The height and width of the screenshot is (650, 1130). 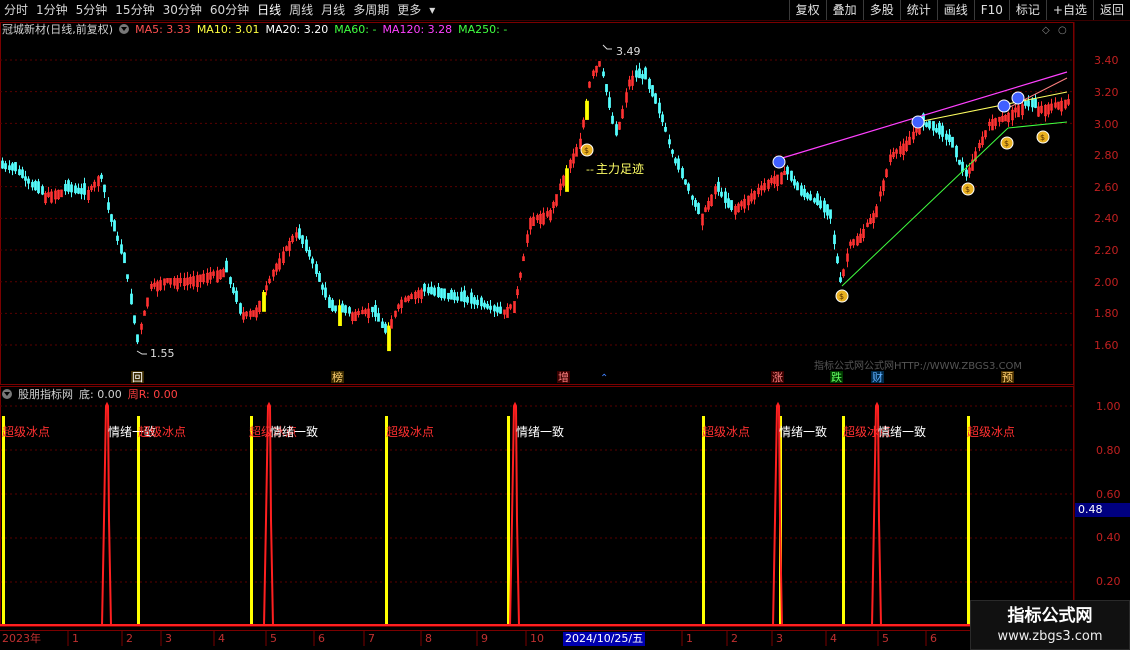 I want to click on signal-label-cold: 超级冰点, so click(x=162, y=431).